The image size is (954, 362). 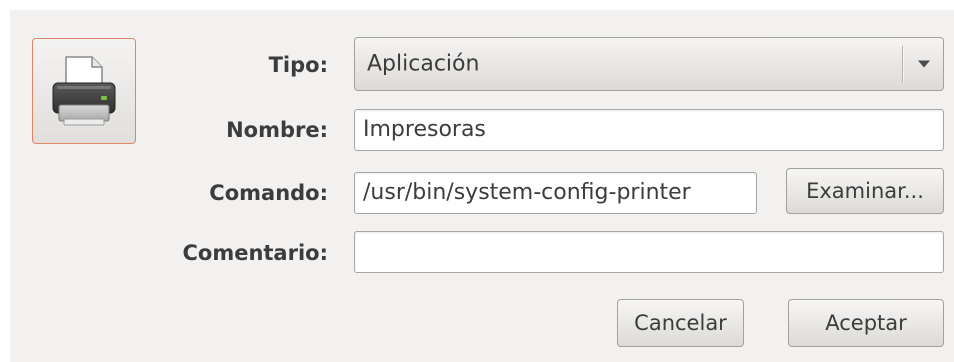 What do you see at coordinates (268, 193) in the screenshot?
I see `comando-label: Comando:` at bounding box center [268, 193].